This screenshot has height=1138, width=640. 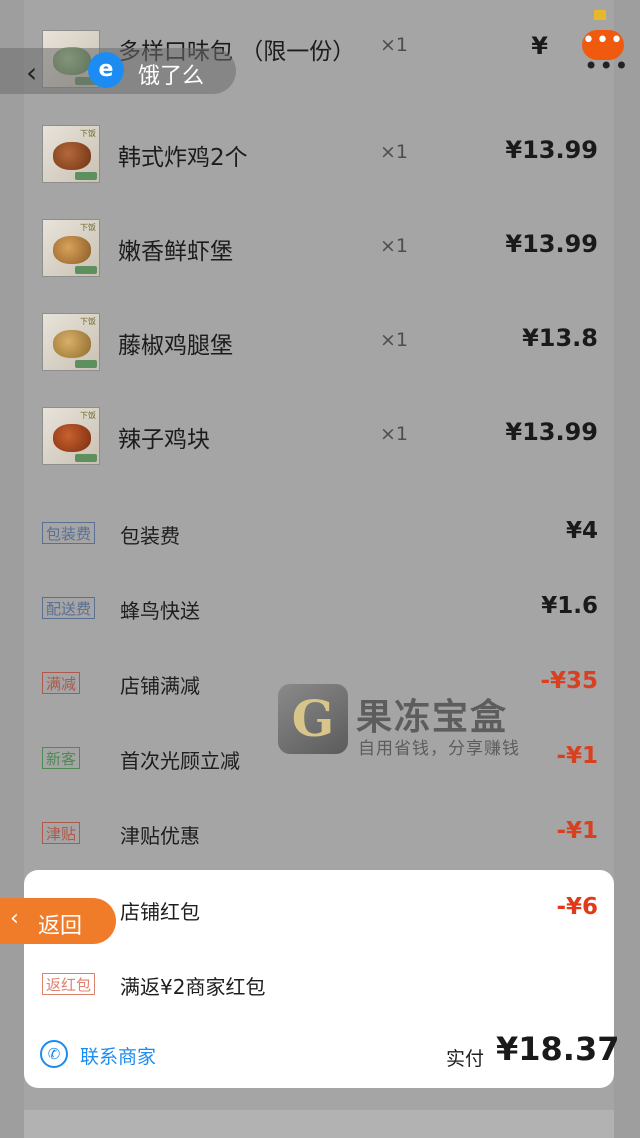 What do you see at coordinates (61, 833) in the screenshot?
I see `fee-badge: 津贴` at bounding box center [61, 833].